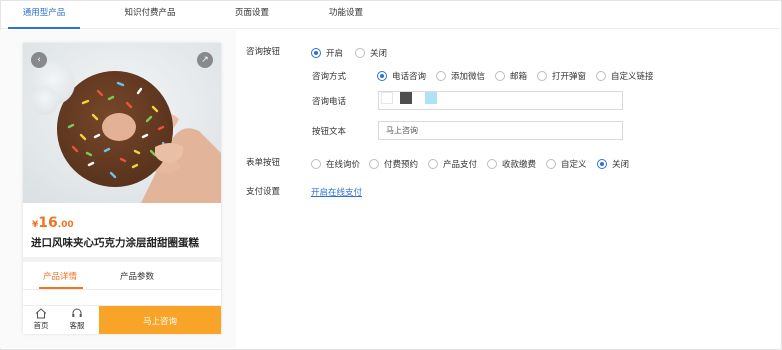 This screenshot has height=350, width=782. Describe the element at coordinates (41, 325) in the screenshot. I see `home-label: 首页` at that location.